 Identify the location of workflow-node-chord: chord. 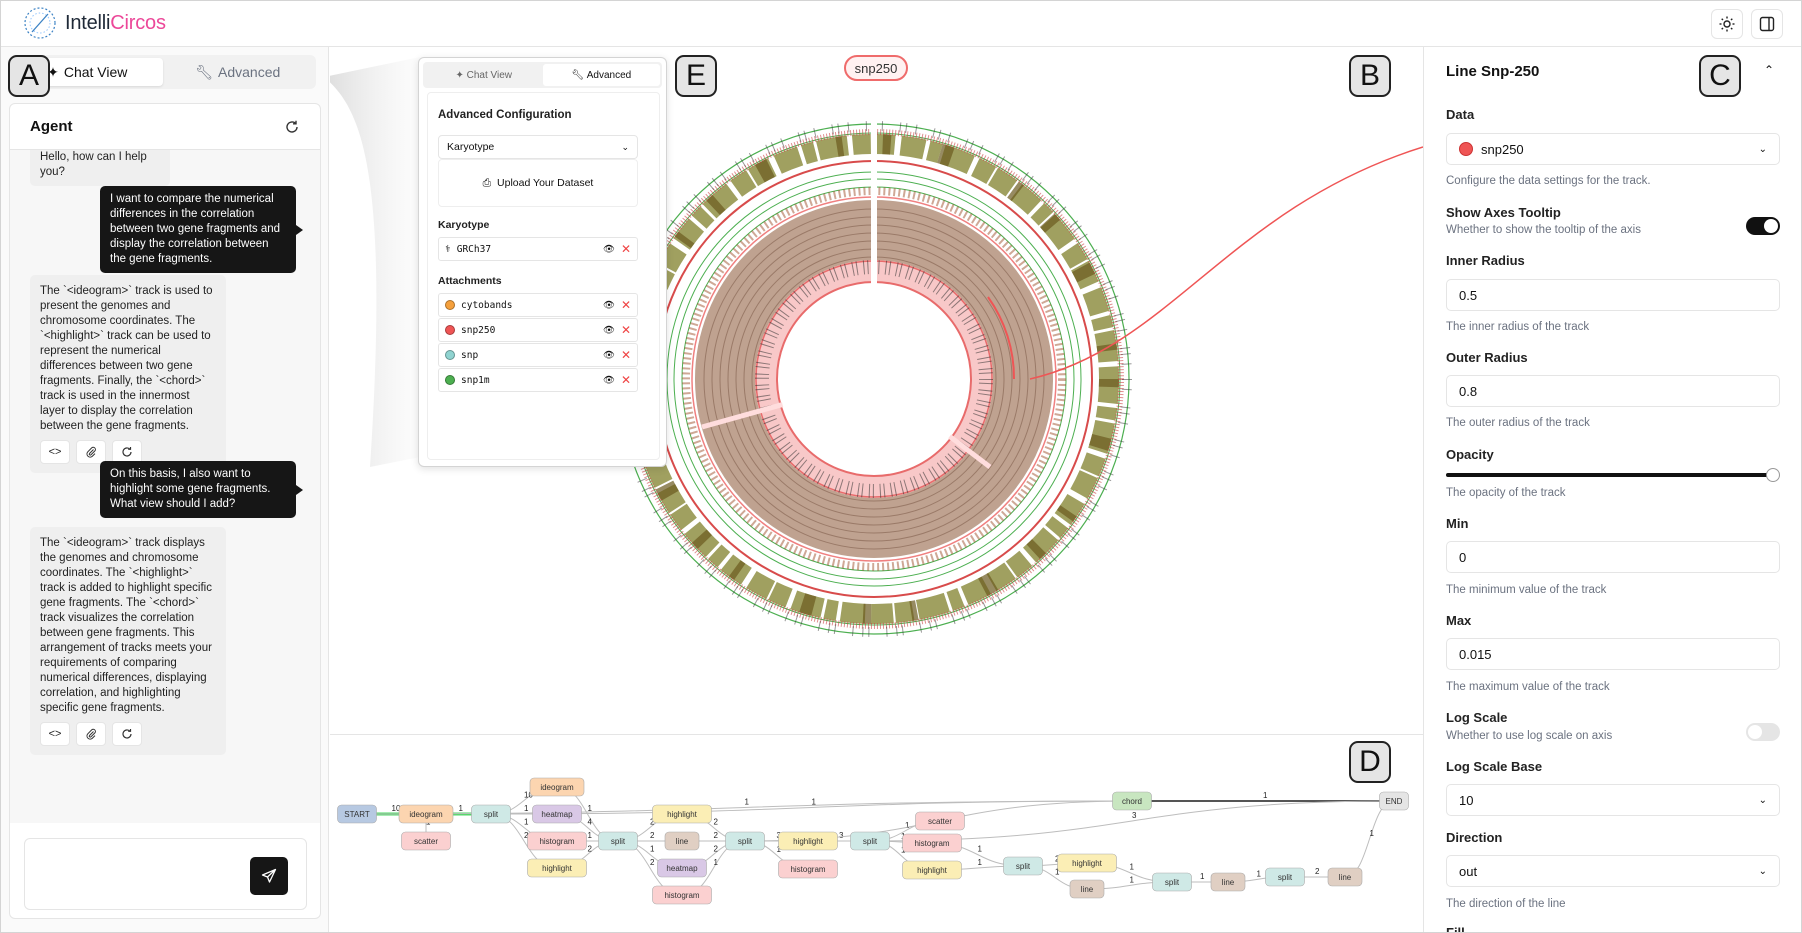
(1132, 801).